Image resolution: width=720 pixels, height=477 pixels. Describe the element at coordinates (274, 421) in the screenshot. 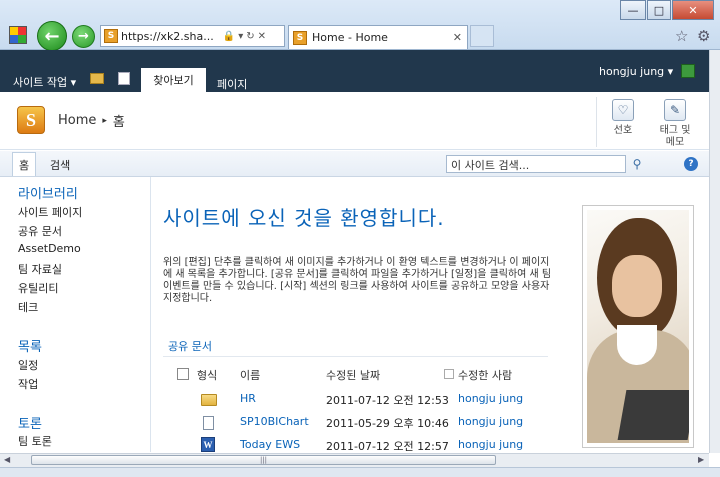

I see `document-name-link: SP10BIChart` at that location.